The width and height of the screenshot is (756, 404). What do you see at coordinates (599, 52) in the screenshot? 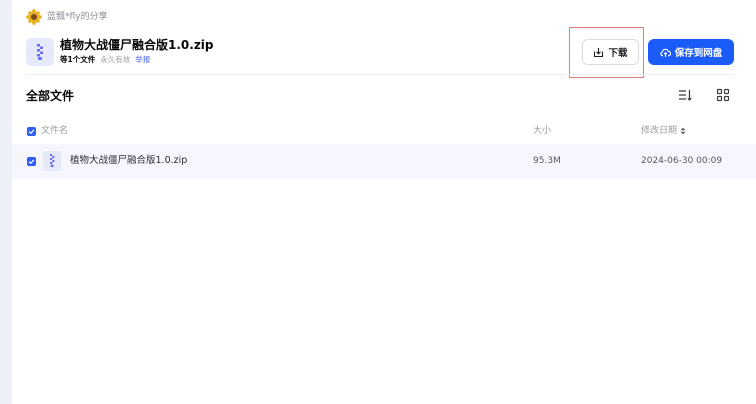
I see `download-icon` at bounding box center [599, 52].